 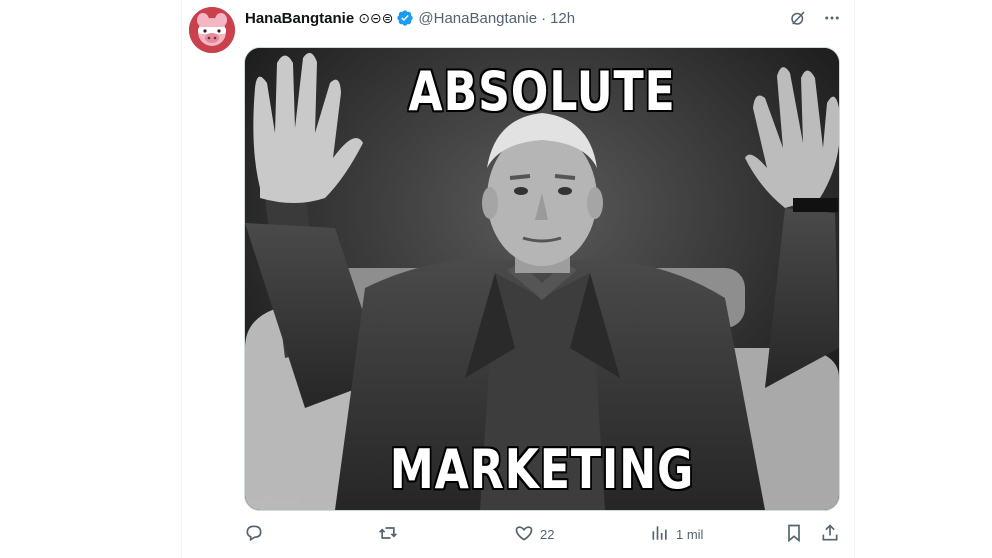 I want to click on share-button, so click(x=830, y=534).